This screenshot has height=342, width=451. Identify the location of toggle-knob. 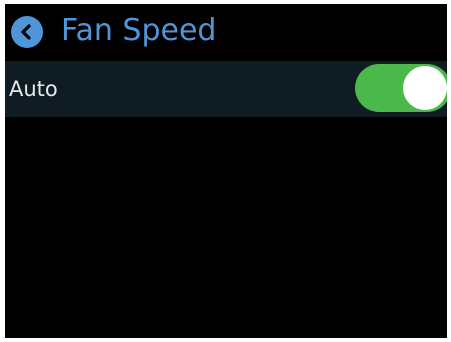
(425, 88).